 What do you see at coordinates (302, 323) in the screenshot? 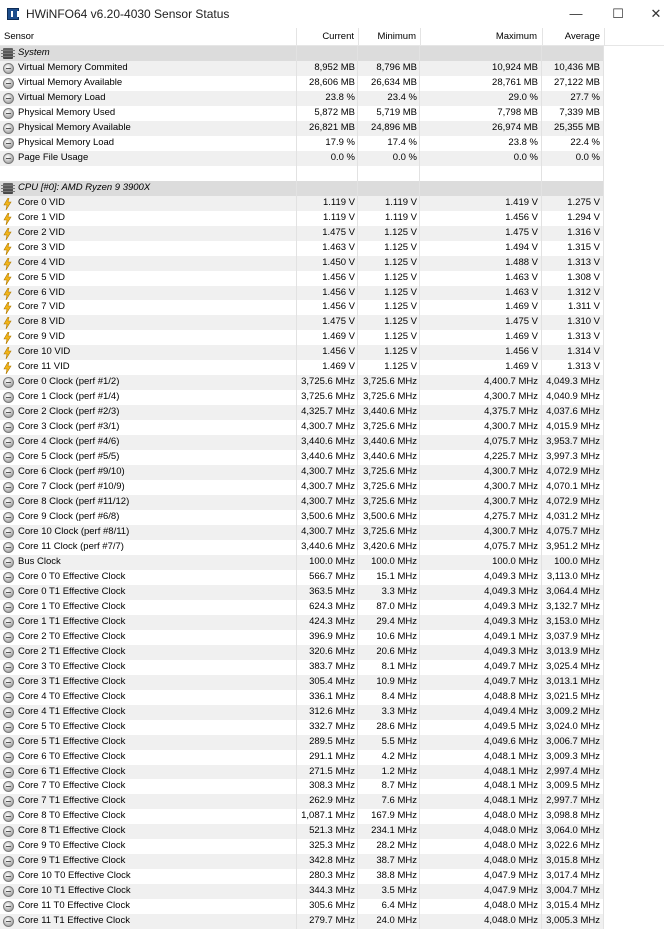
I see `sensor-row: Core 8 VID 1.475 V 1.125 V 1.475 V 1.310 V` at bounding box center [302, 323].